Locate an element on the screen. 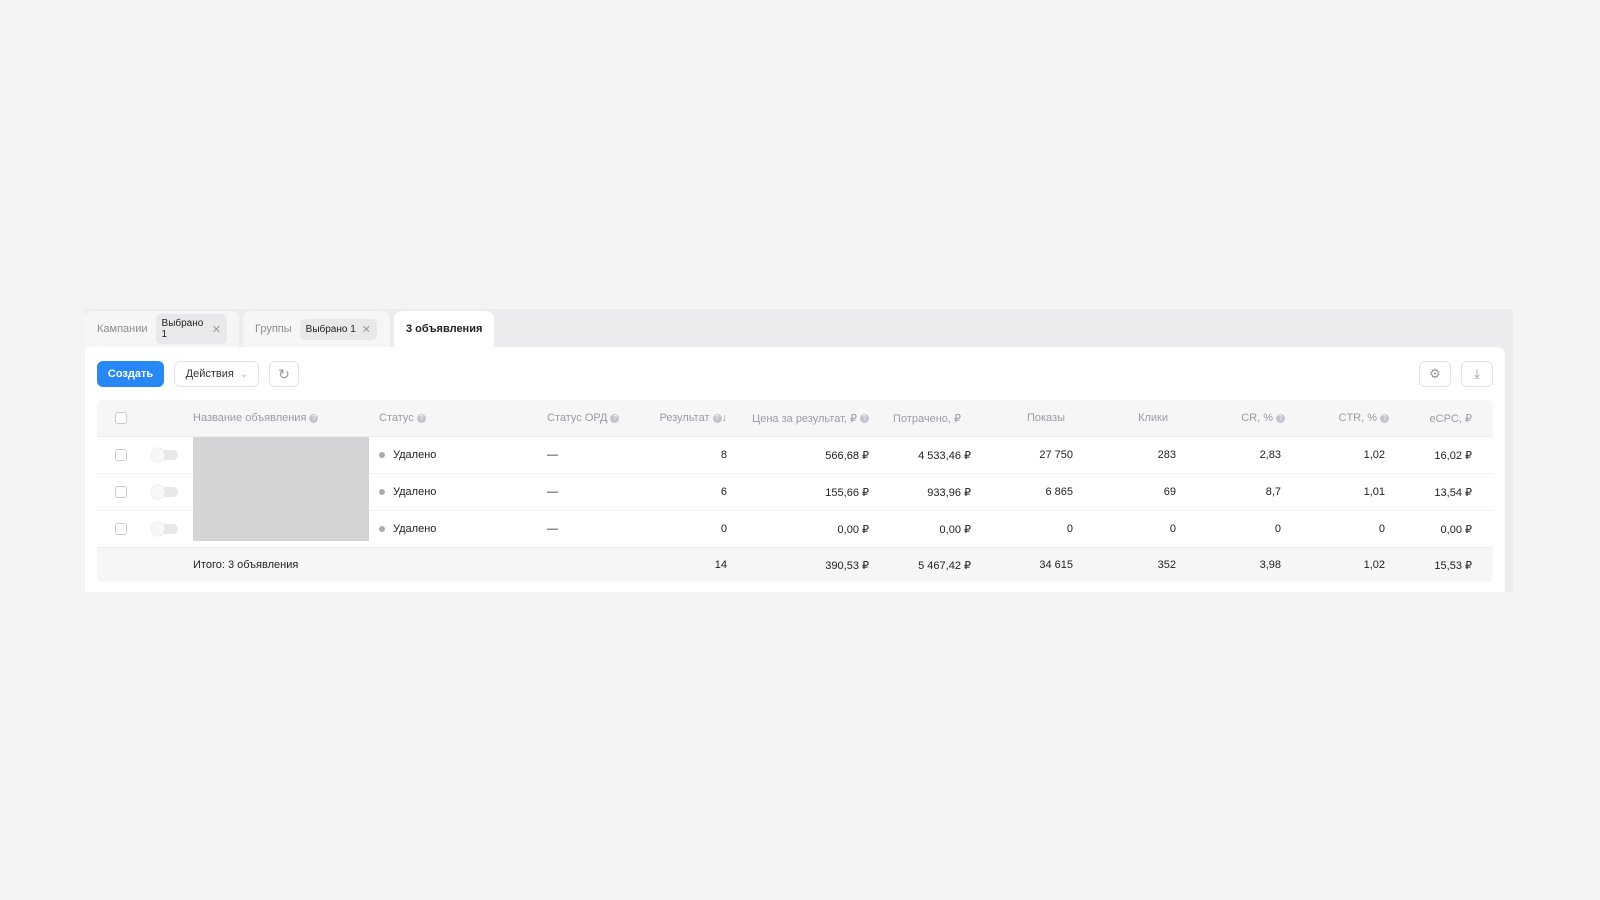 The width and height of the screenshot is (1600, 900). col-result: Результат? ↓ is located at coordinates (693, 418).